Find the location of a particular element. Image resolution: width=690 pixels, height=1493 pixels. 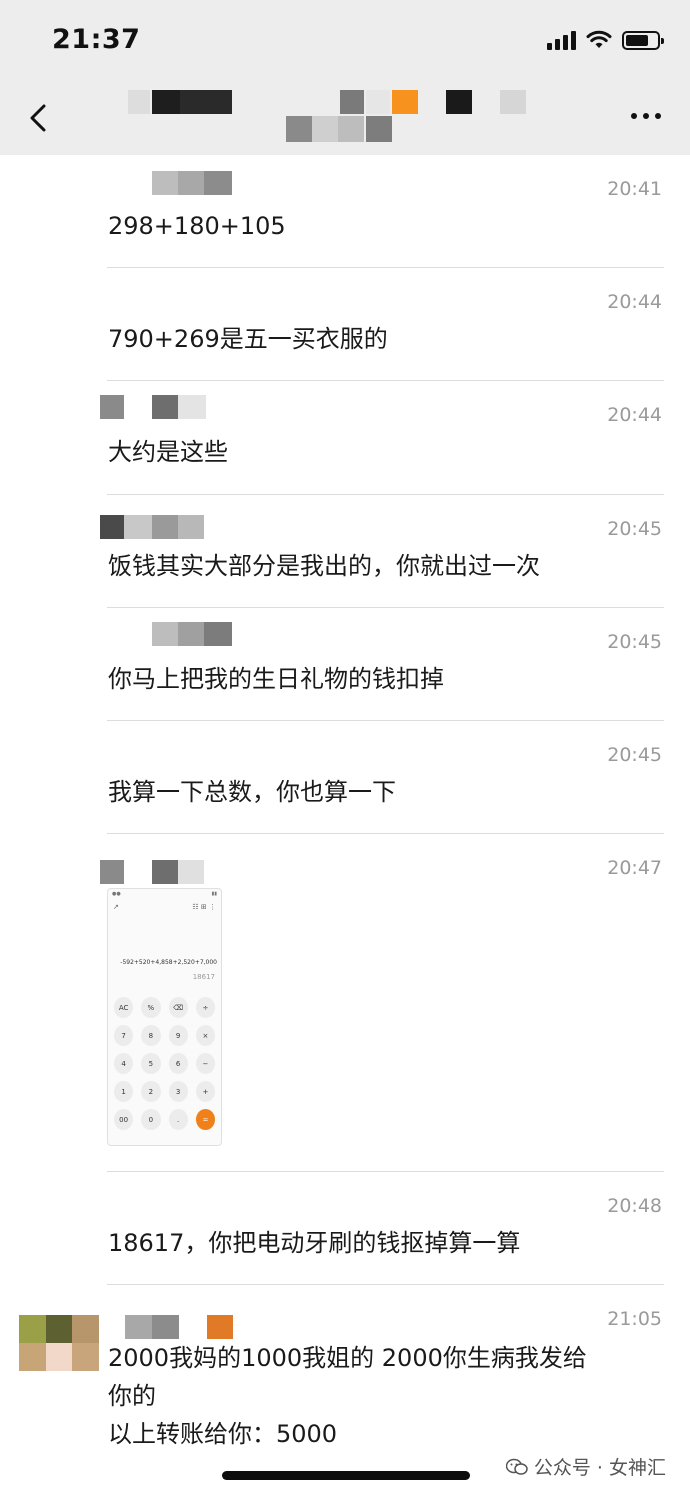

message-text: 大约是这些 is located at coordinates (168, 452).